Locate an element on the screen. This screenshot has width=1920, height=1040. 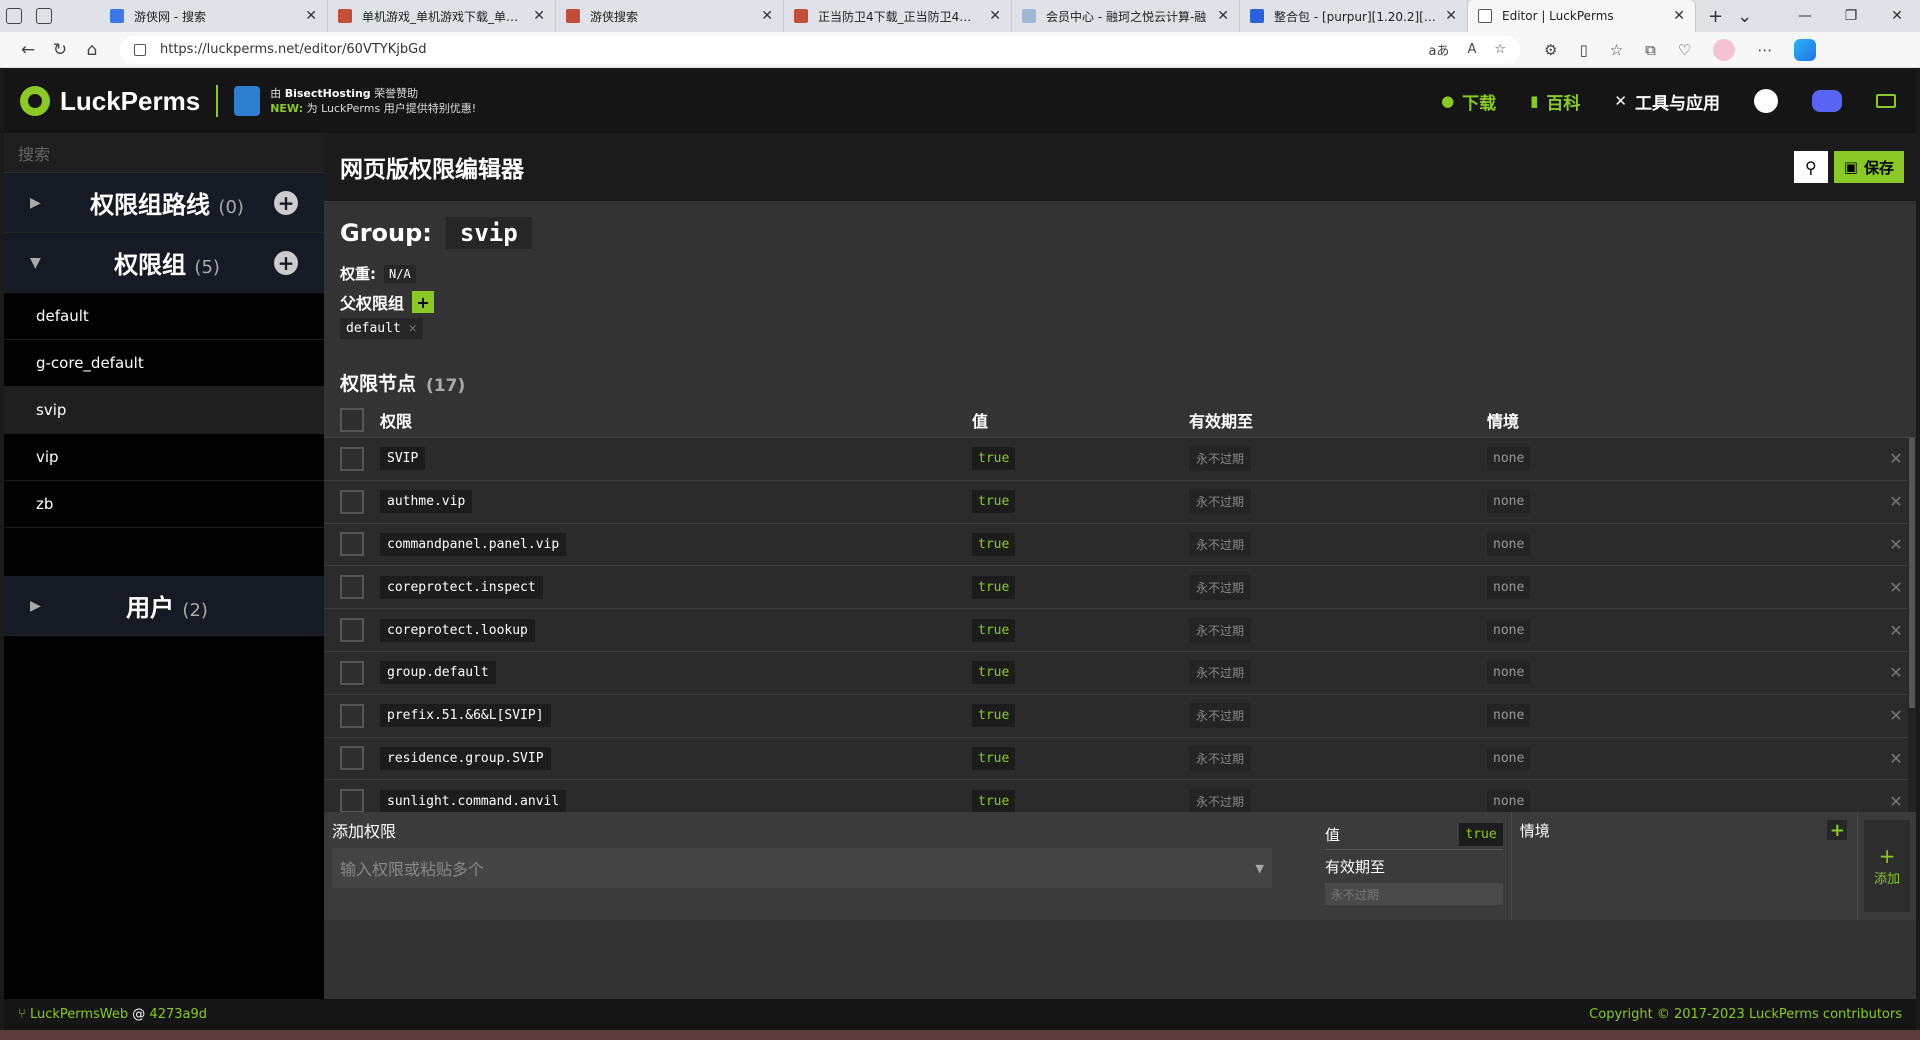
tab-actions-icon is located at coordinates (44, 16).